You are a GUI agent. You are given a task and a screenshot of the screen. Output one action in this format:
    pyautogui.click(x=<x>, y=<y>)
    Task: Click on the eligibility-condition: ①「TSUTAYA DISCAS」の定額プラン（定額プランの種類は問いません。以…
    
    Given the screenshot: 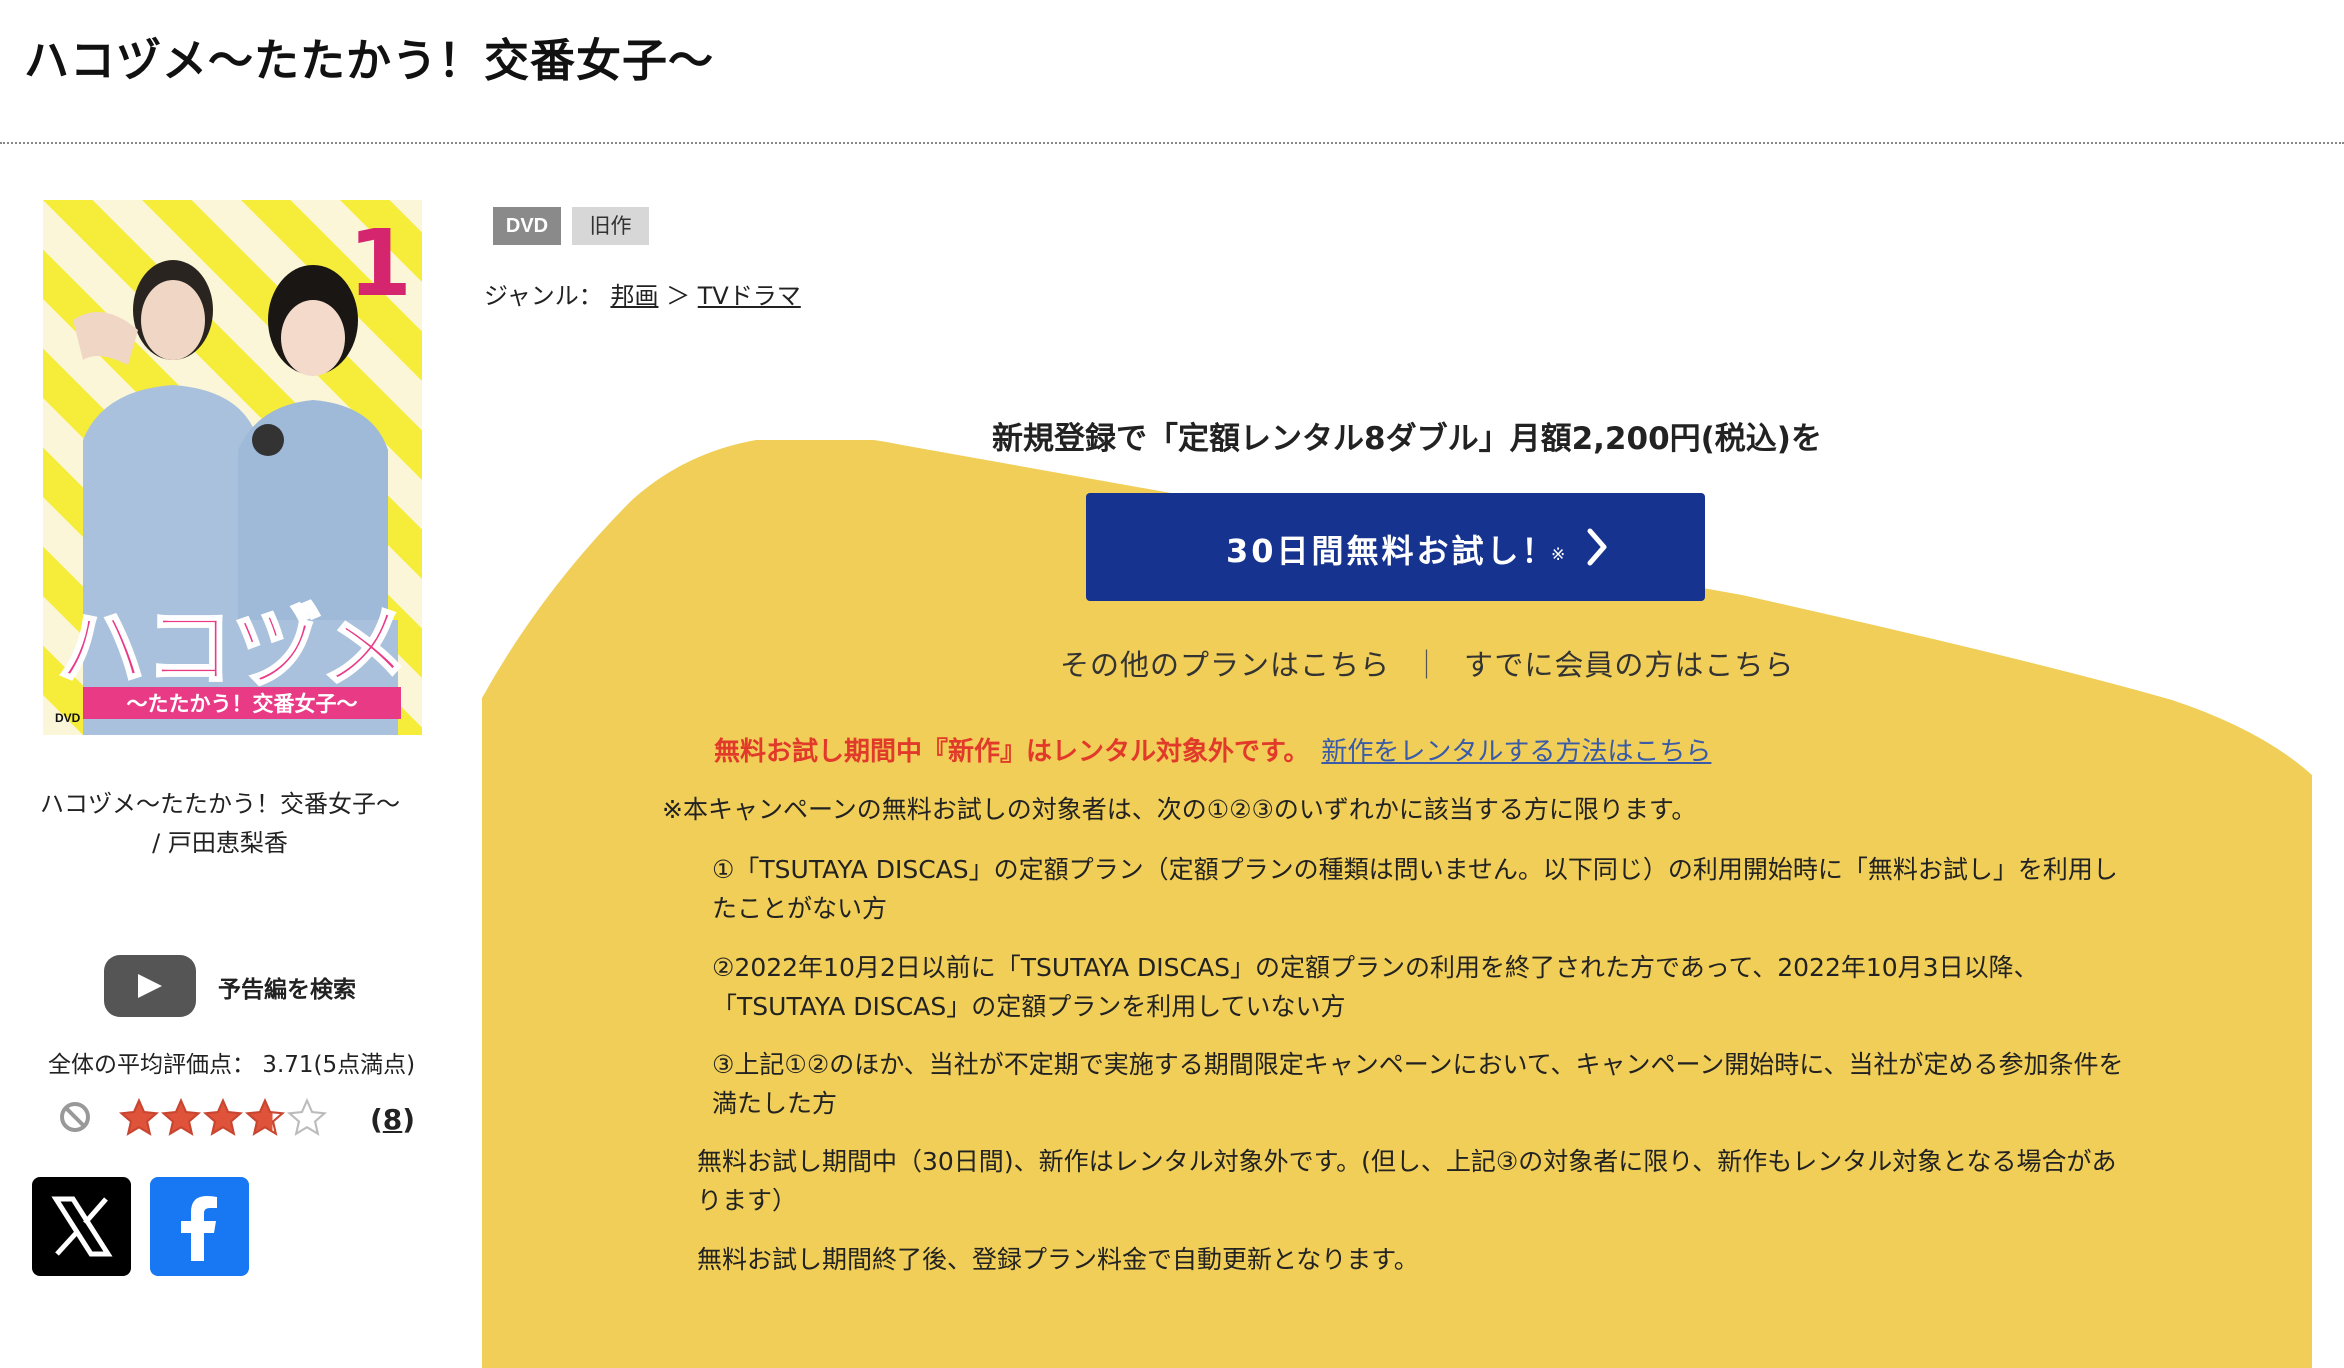 What is the action you would take?
    pyautogui.click(x=1415, y=889)
    